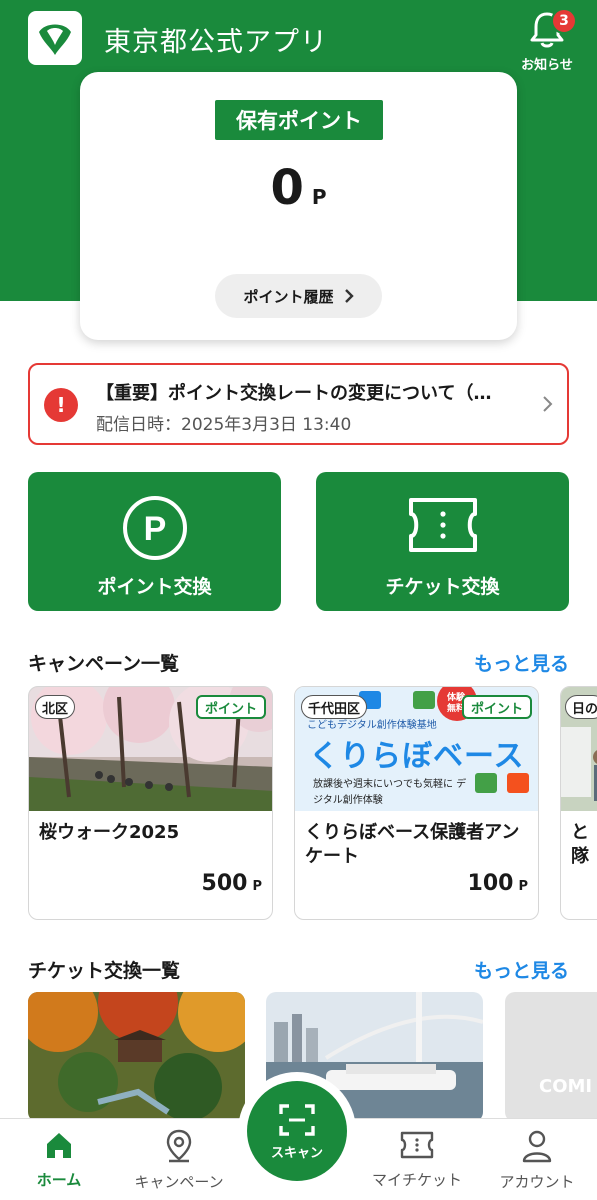 The image size is (597, 1200). What do you see at coordinates (390, 792) in the screenshot?
I see `image-body-text: 放課後や週末にいつでも気軽に デジタル創作体験` at bounding box center [390, 792].